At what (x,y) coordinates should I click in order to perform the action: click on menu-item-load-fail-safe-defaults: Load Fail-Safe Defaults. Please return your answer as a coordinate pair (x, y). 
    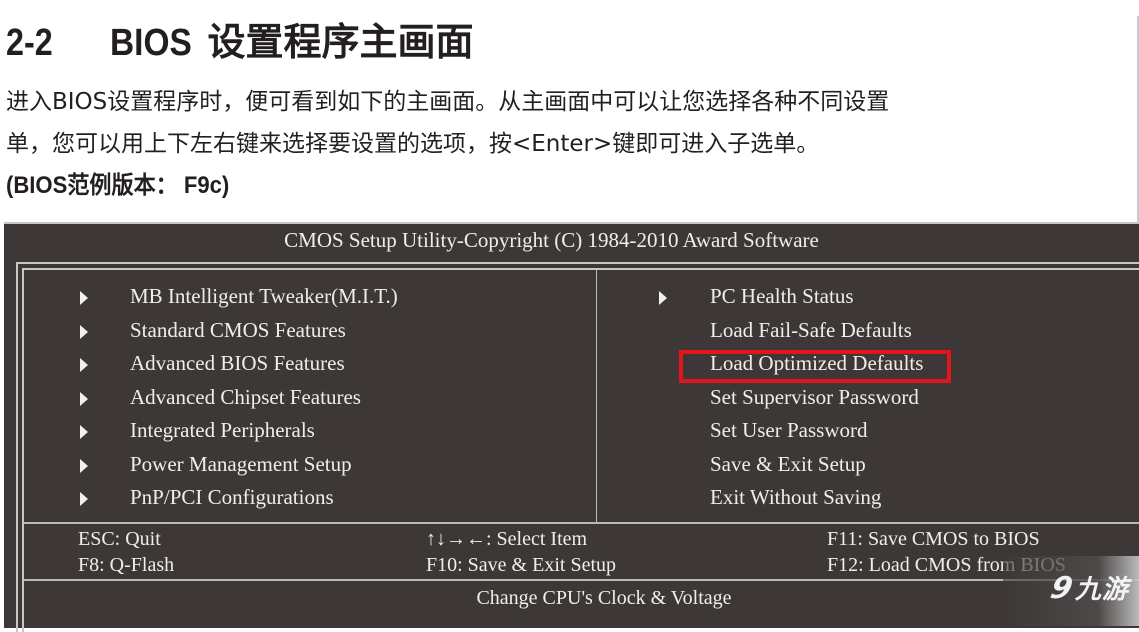
    Looking at the image, I should click on (868, 331).